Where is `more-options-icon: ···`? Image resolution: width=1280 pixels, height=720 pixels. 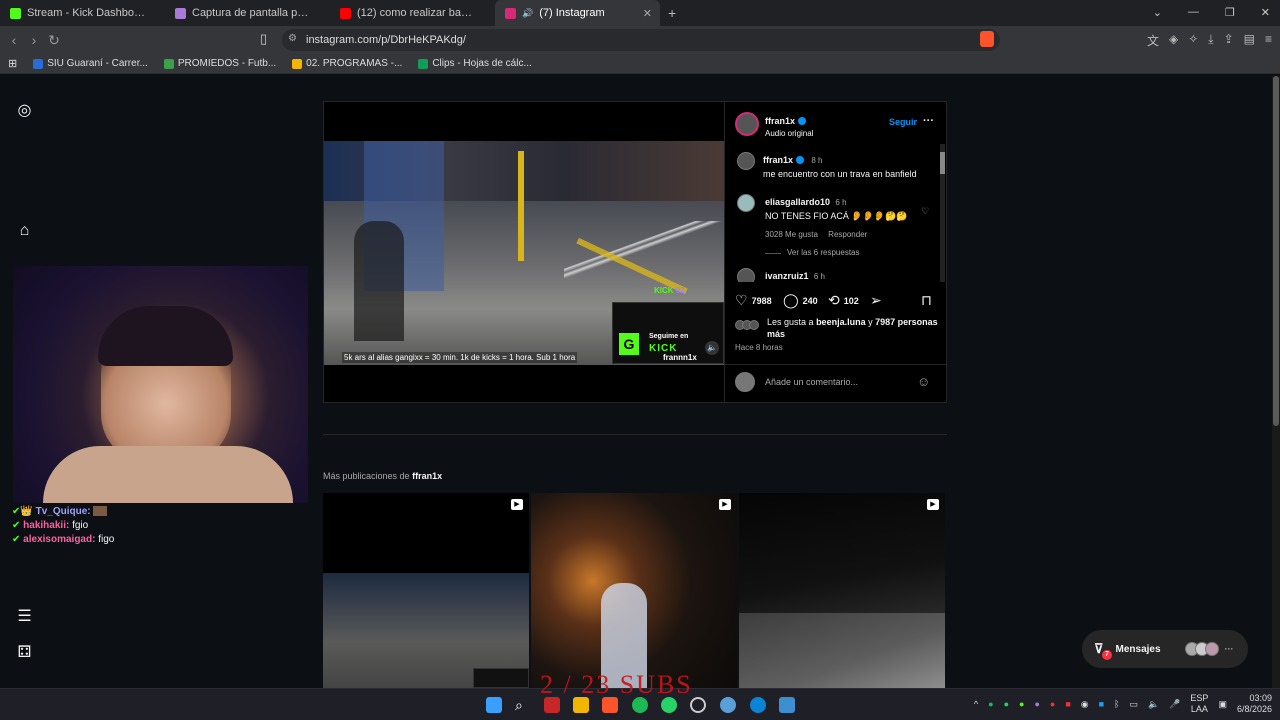
more-options-icon: ··· is located at coordinates (928, 121).